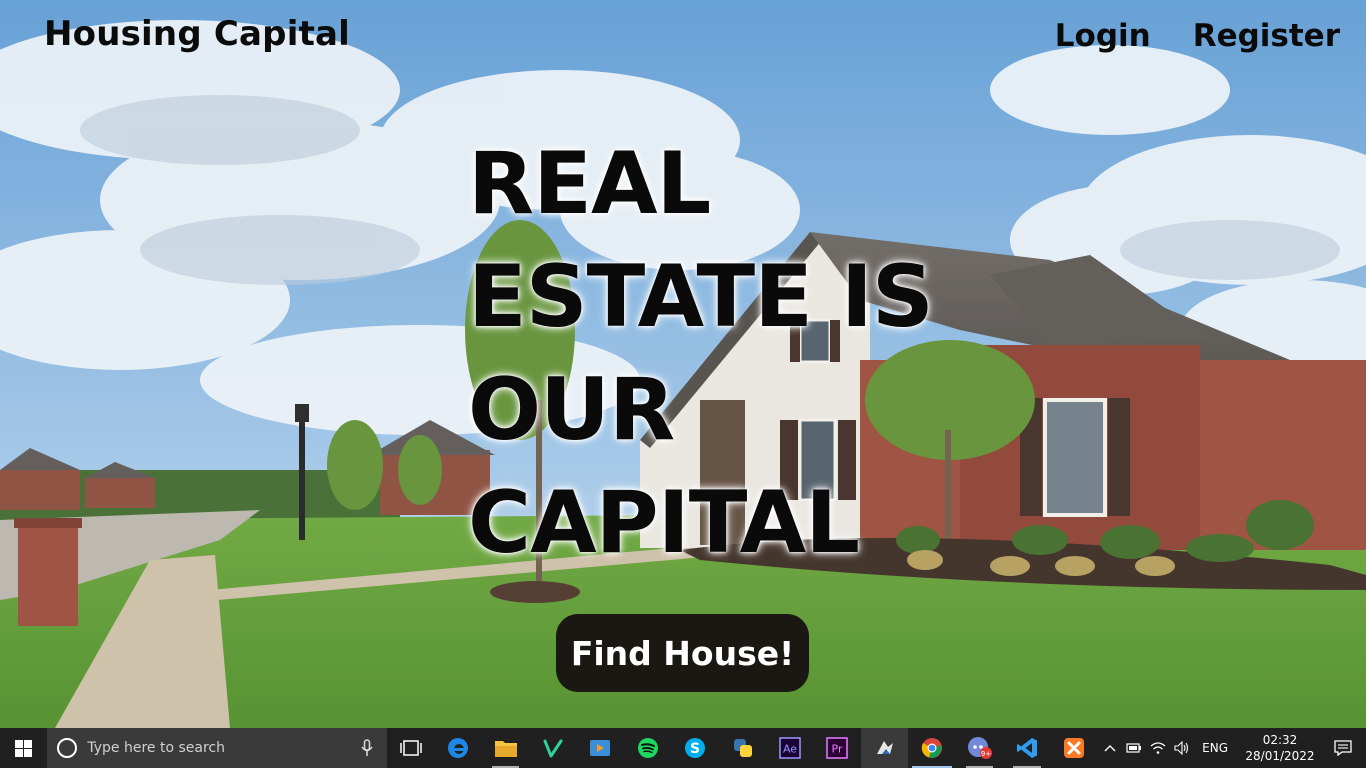  I want to click on battery-icon, so click(1134, 748).